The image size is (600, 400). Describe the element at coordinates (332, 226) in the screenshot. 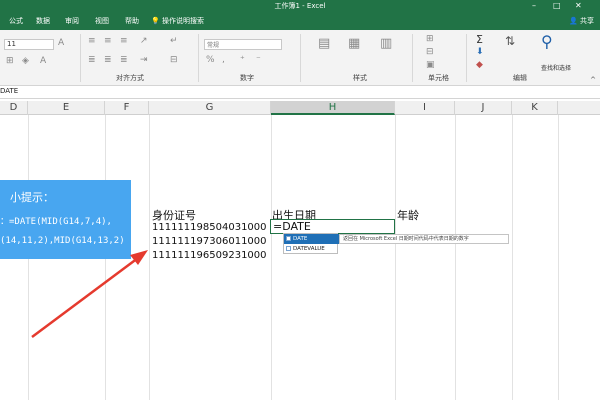

I see `active-cell-editor: =DATE` at that location.